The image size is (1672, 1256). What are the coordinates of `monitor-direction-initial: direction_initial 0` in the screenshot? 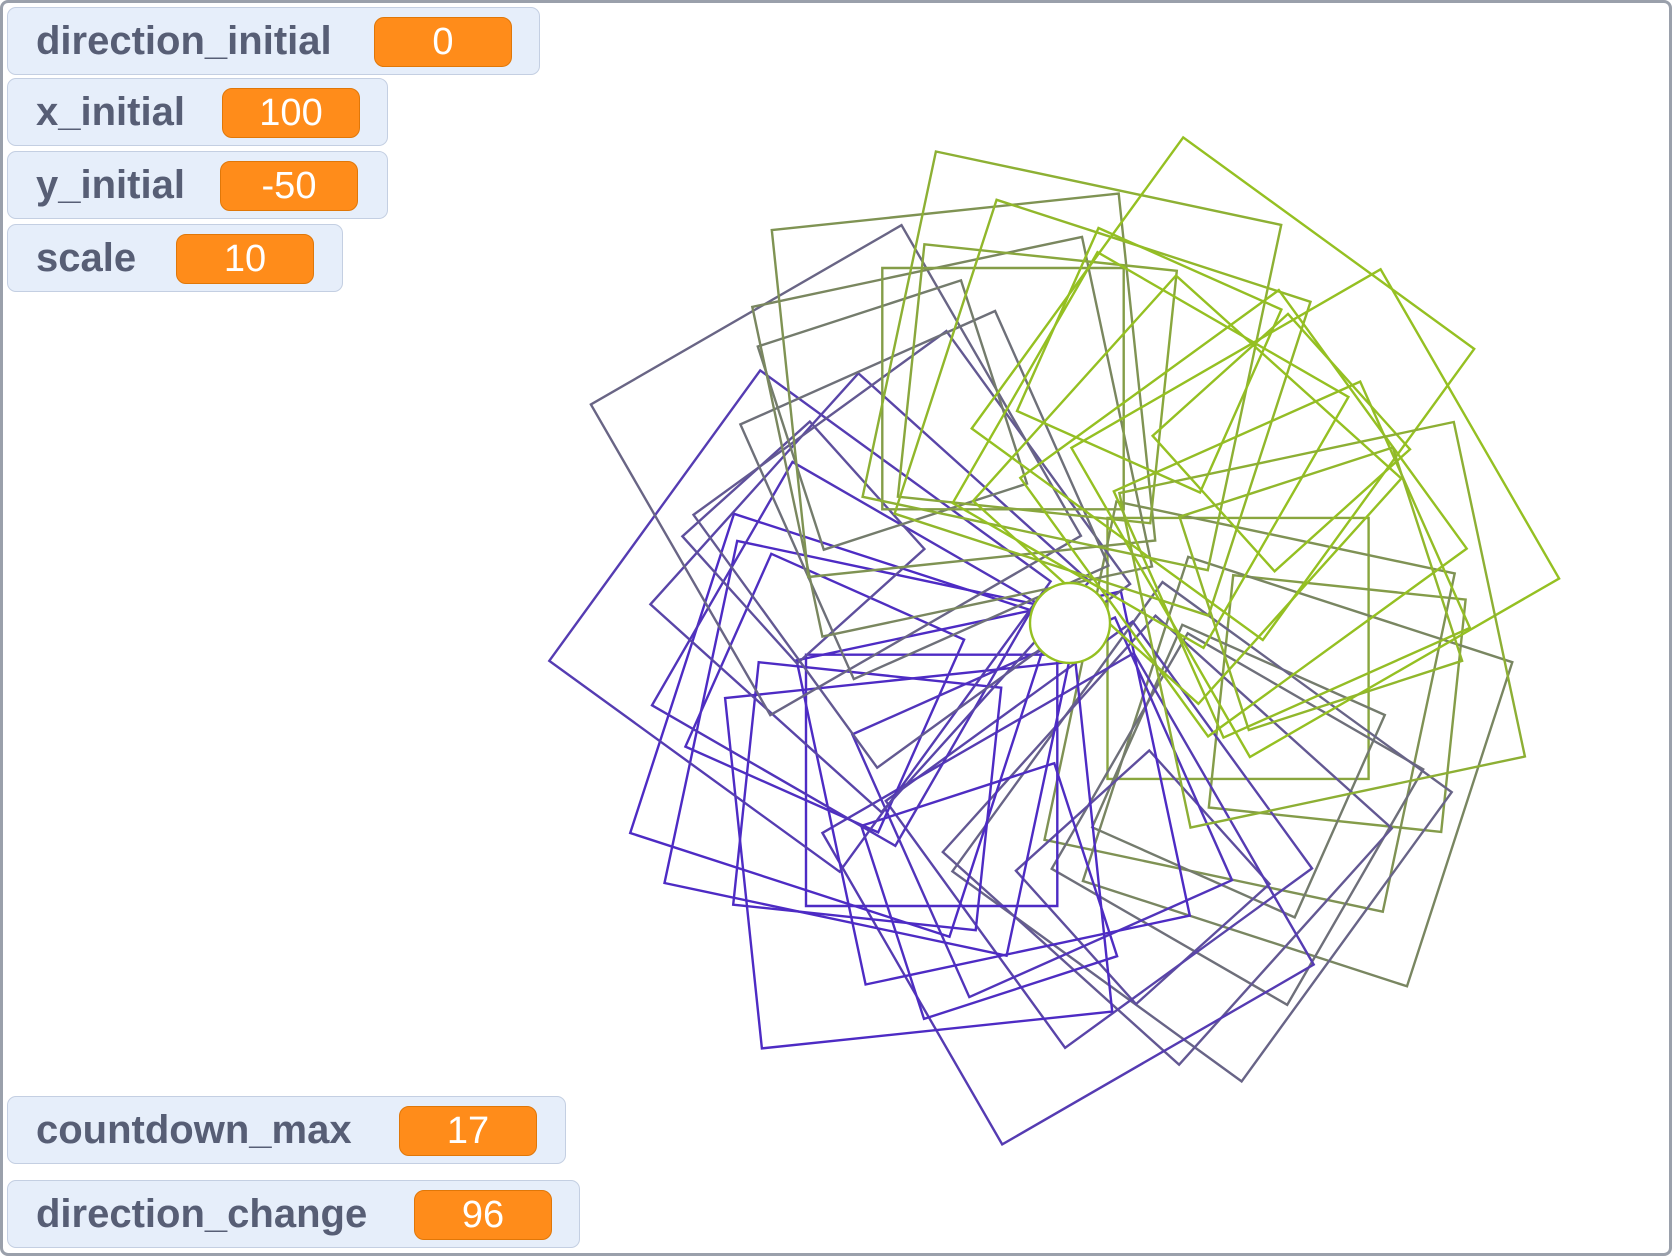 It's located at (273, 41).